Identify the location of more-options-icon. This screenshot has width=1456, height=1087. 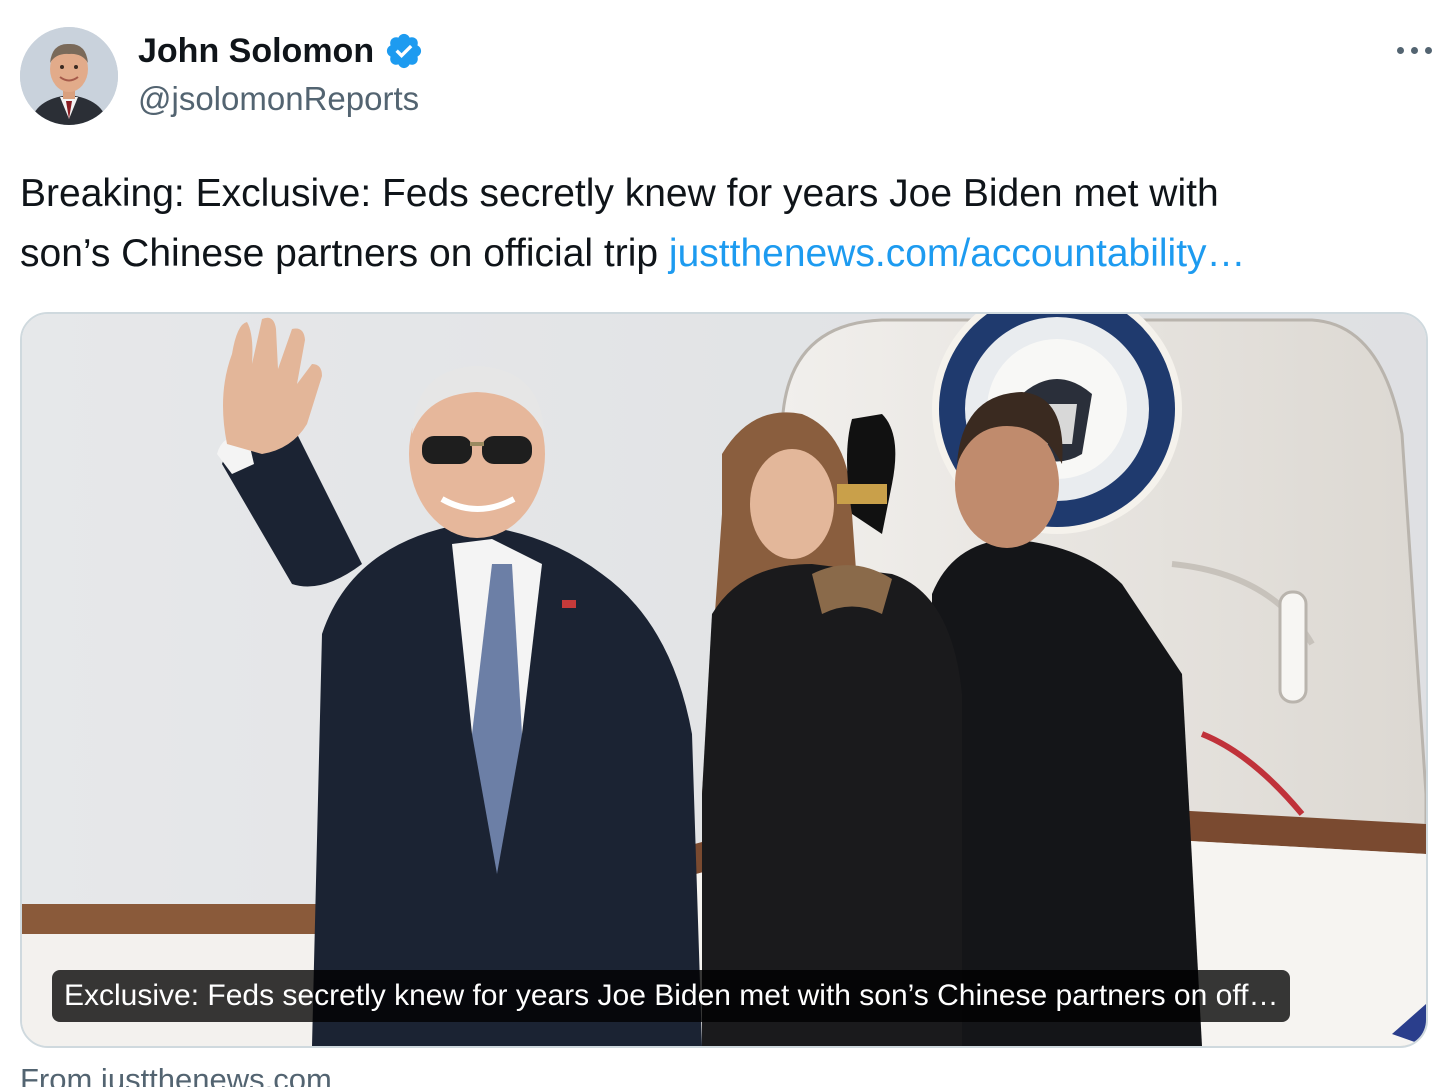
(1414, 50).